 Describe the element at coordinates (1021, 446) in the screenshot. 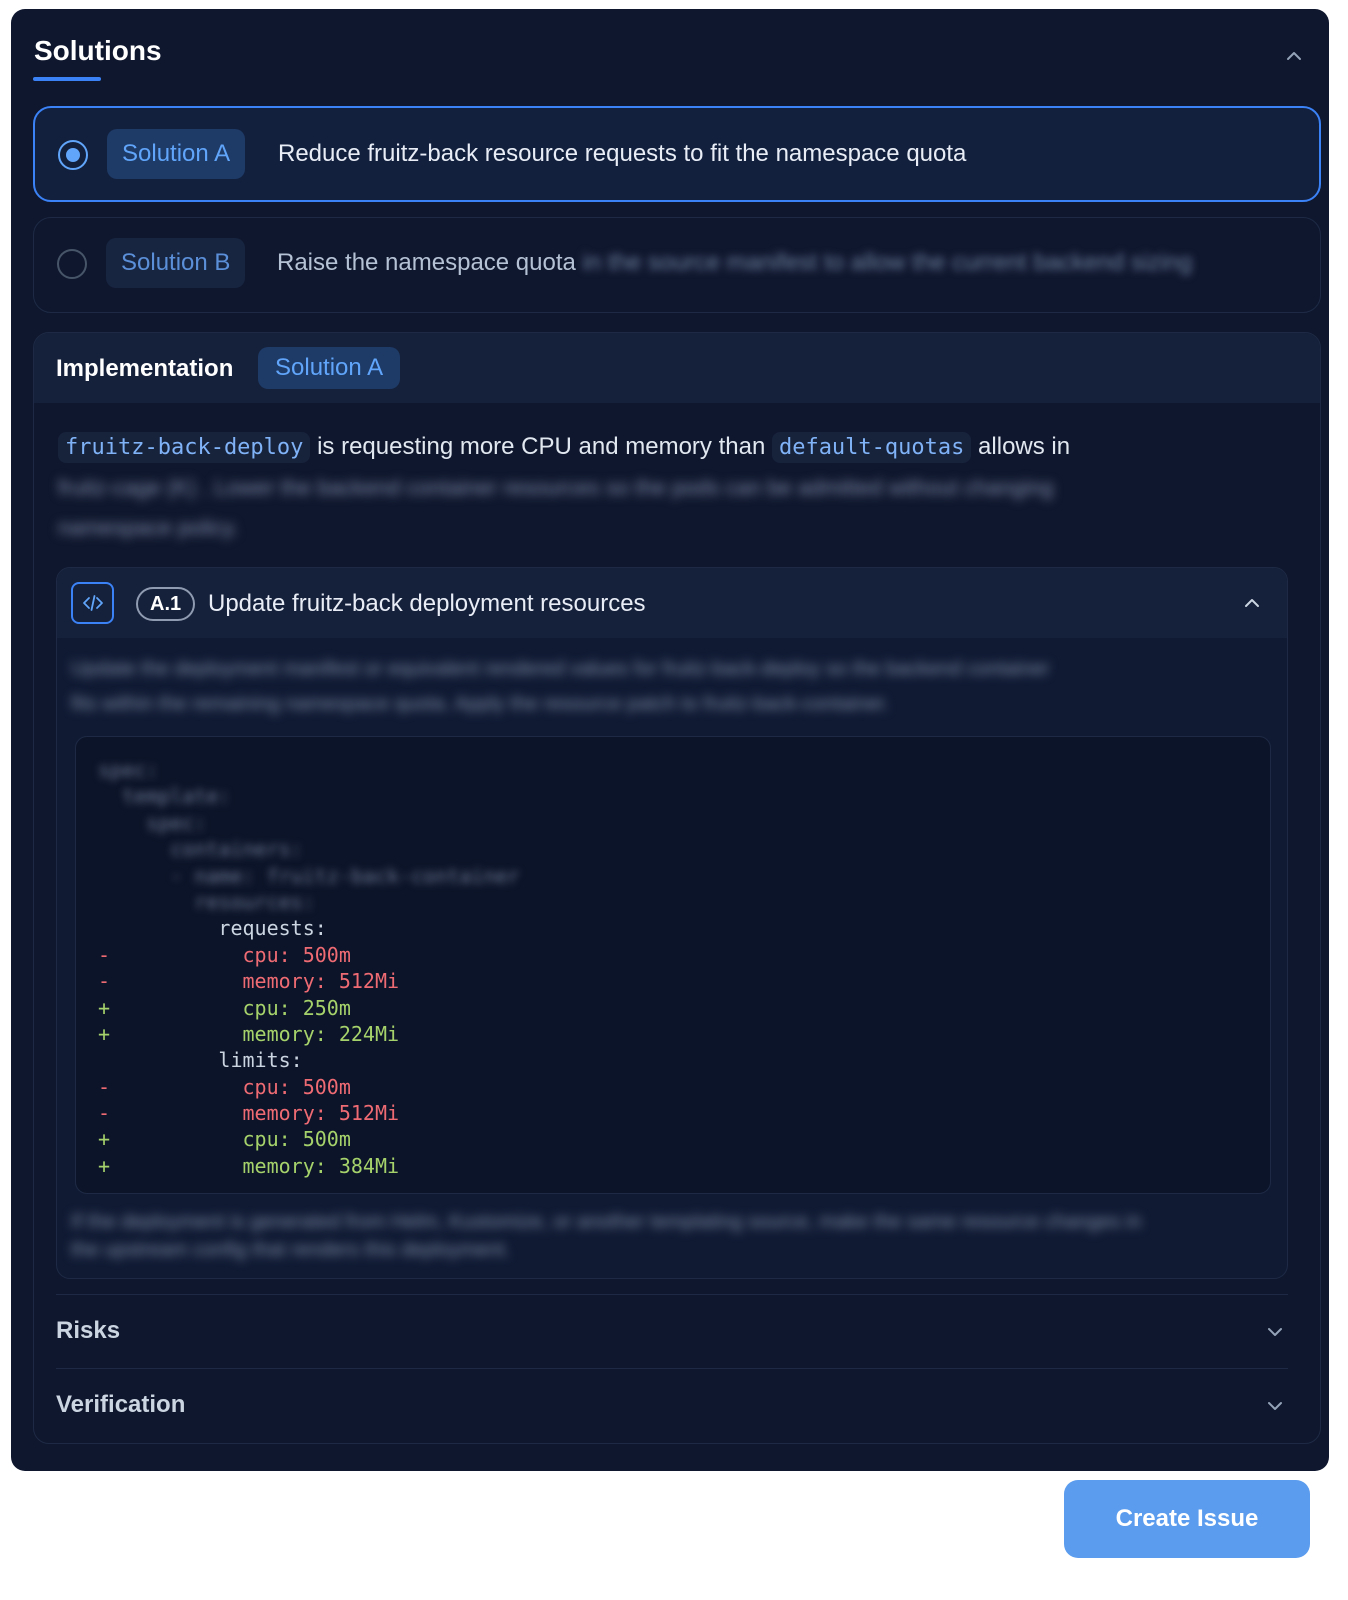

I see `desc-text: allows in` at that location.